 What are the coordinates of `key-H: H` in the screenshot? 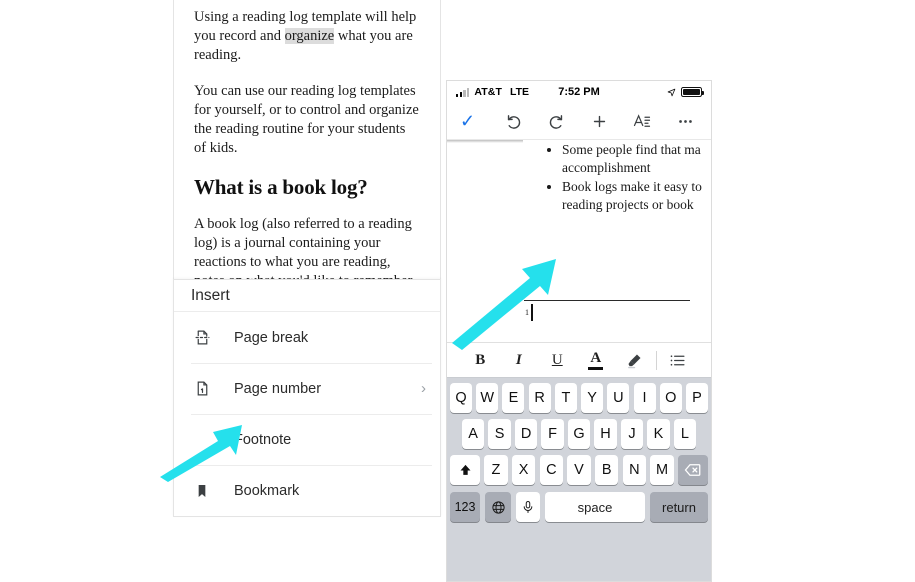 It's located at (605, 434).